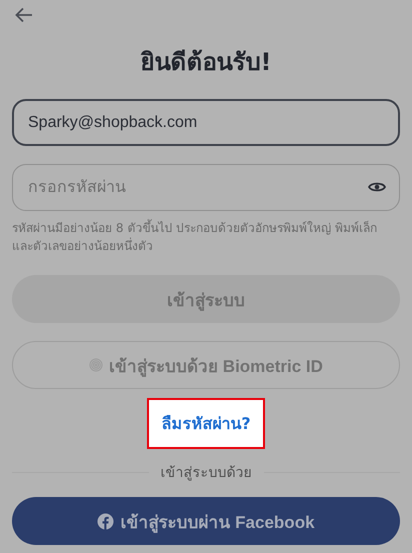  What do you see at coordinates (206, 423) in the screenshot?
I see `forgot-password-link: ลืมรหัสผ่าน?` at bounding box center [206, 423].